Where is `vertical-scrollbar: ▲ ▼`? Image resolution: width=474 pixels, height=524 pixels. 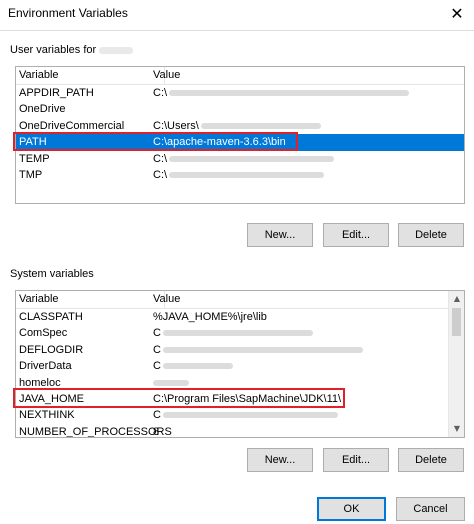 vertical-scrollbar: ▲ ▼ is located at coordinates (456, 364).